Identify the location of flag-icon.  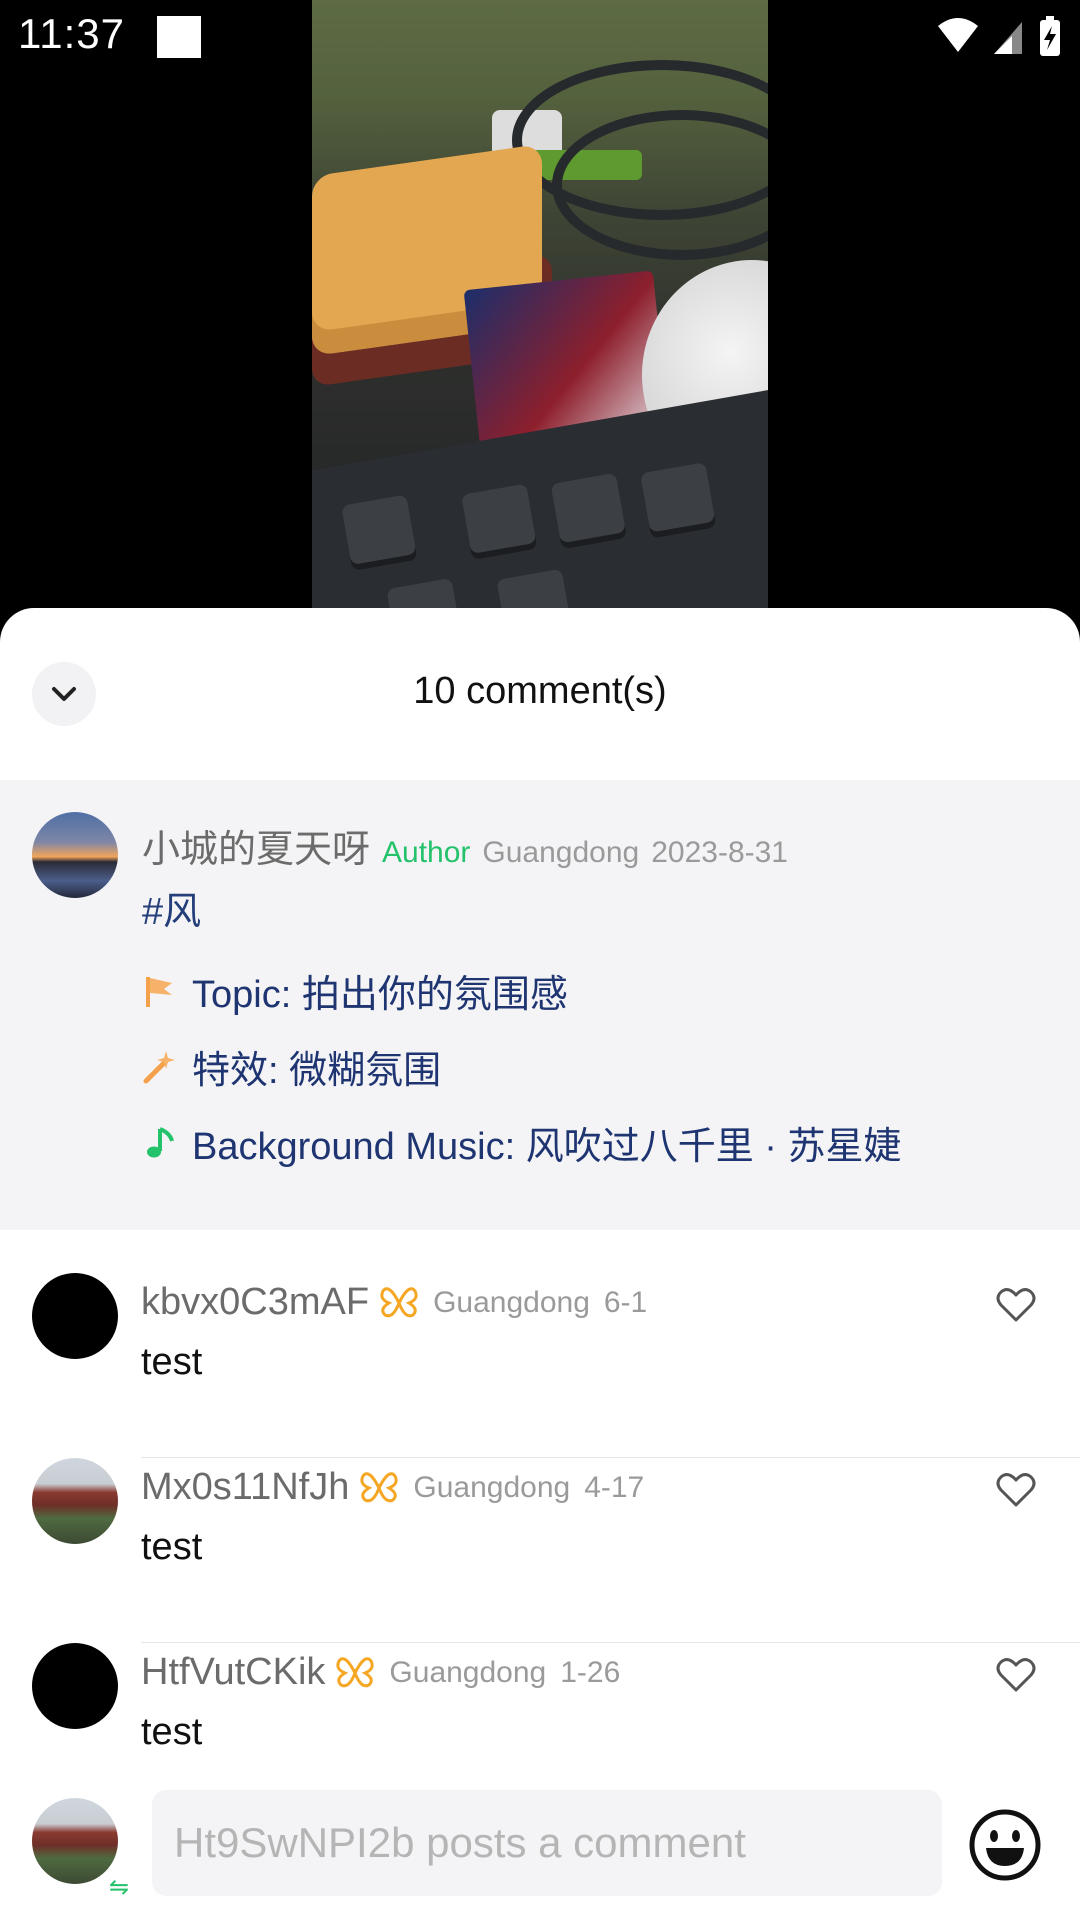
(159, 991).